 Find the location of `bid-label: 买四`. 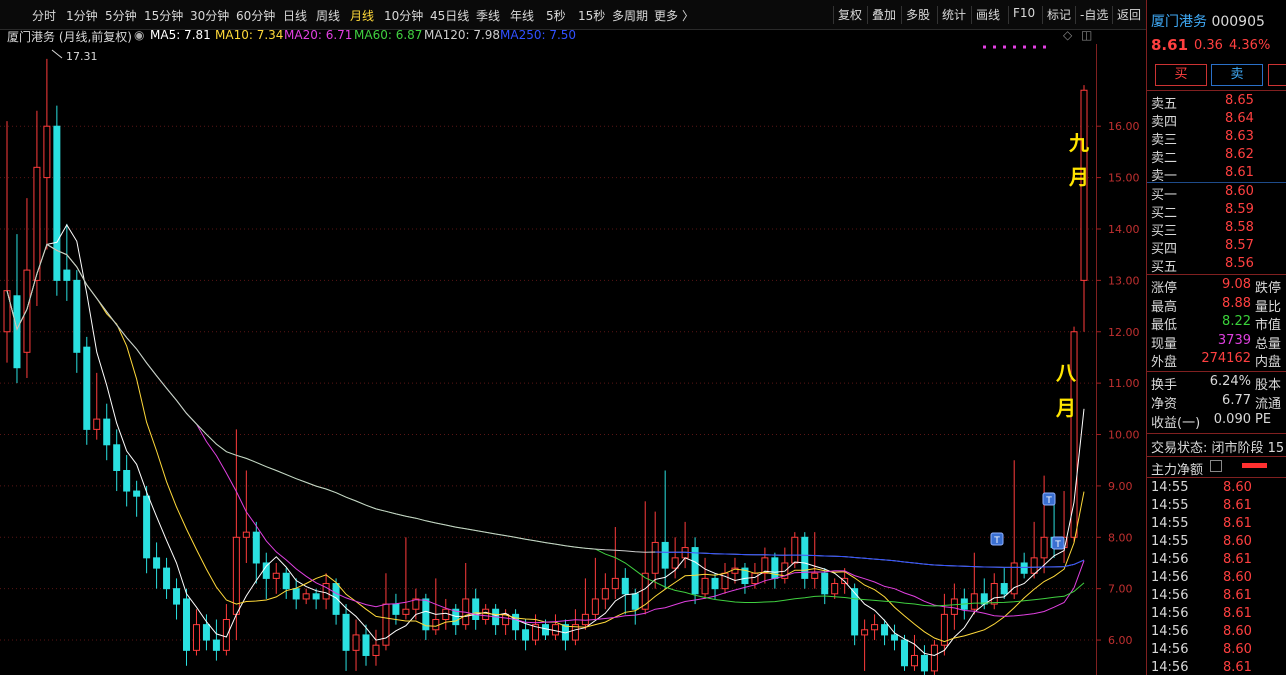

bid-label: 买四 is located at coordinates (1164, 249).